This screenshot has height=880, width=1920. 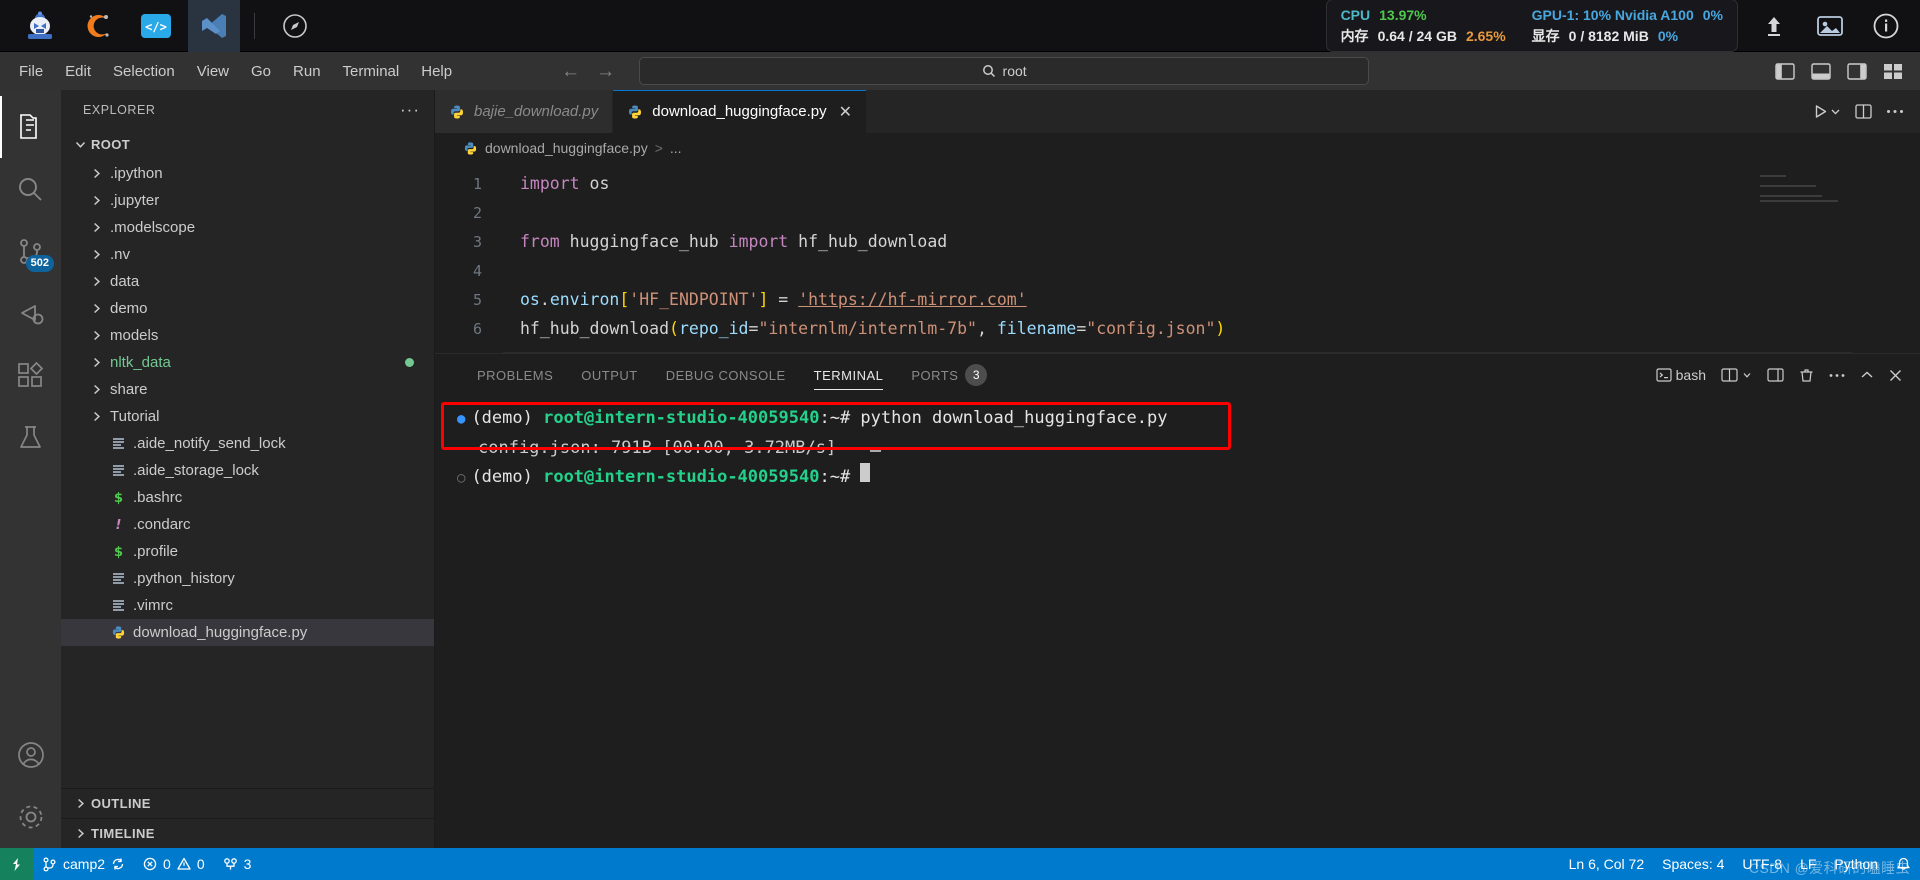 I want to click on accounts-button, so click(x=30, y=755).